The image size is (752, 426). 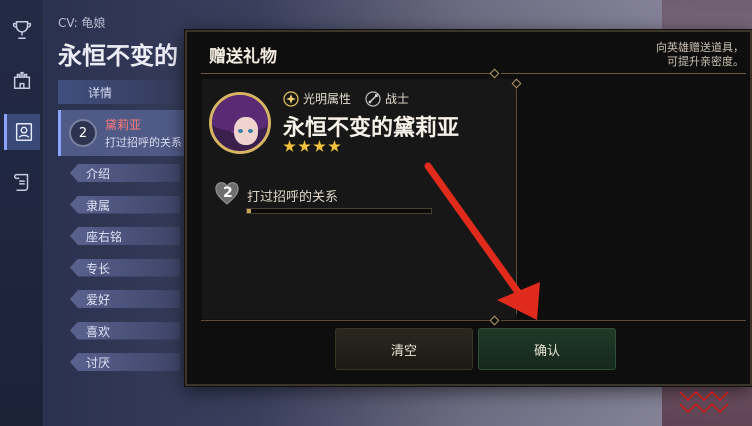 What do you see at coordinates (22, 30) in the screenshot?
I see `trophy-icon` at bounding box center [22, 30].